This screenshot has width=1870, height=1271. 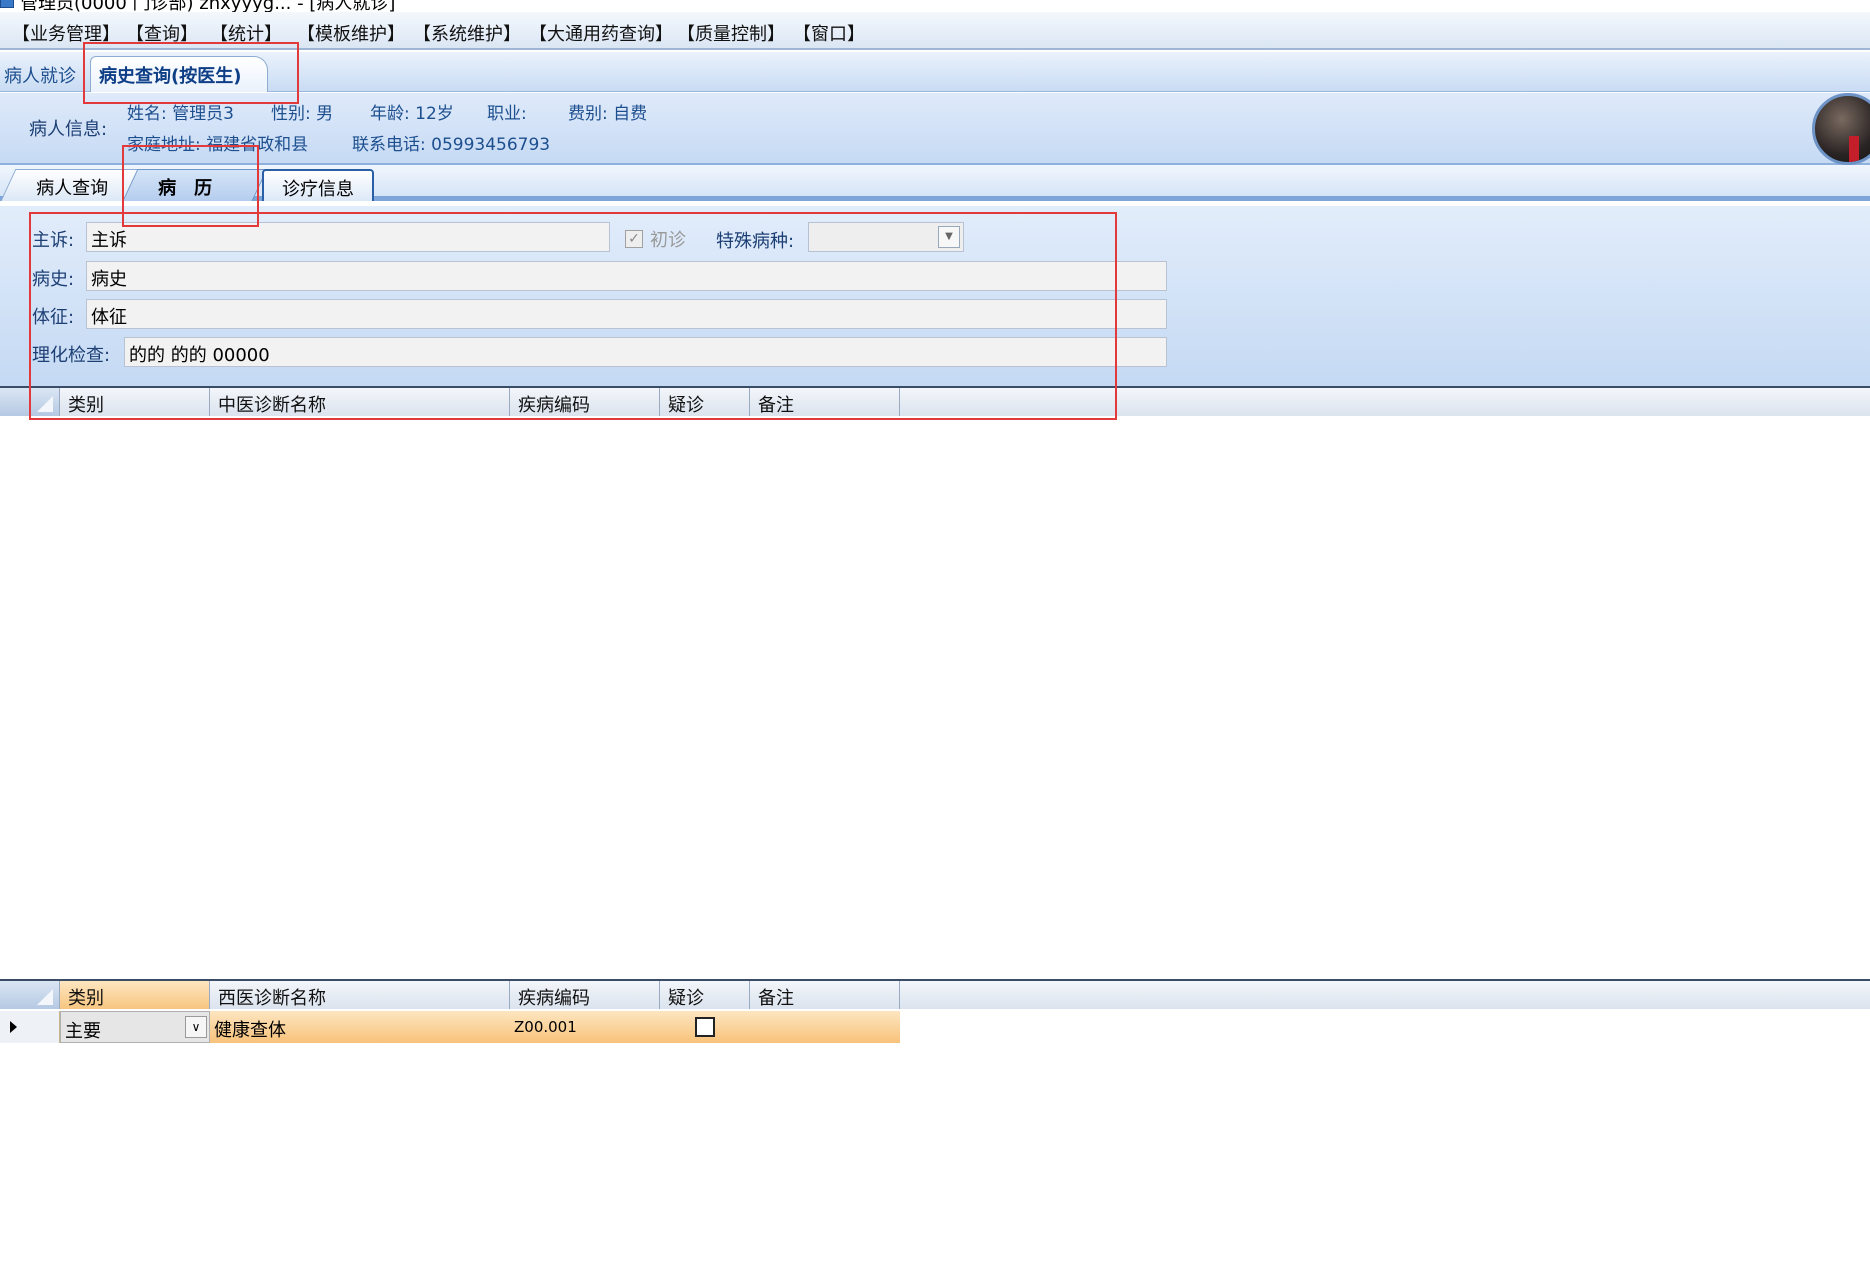 What do you see at coordinates (196, 1027) in the screenshot?
I see `chevron-down-icon: ∨` at bounding box center [196, 1027].